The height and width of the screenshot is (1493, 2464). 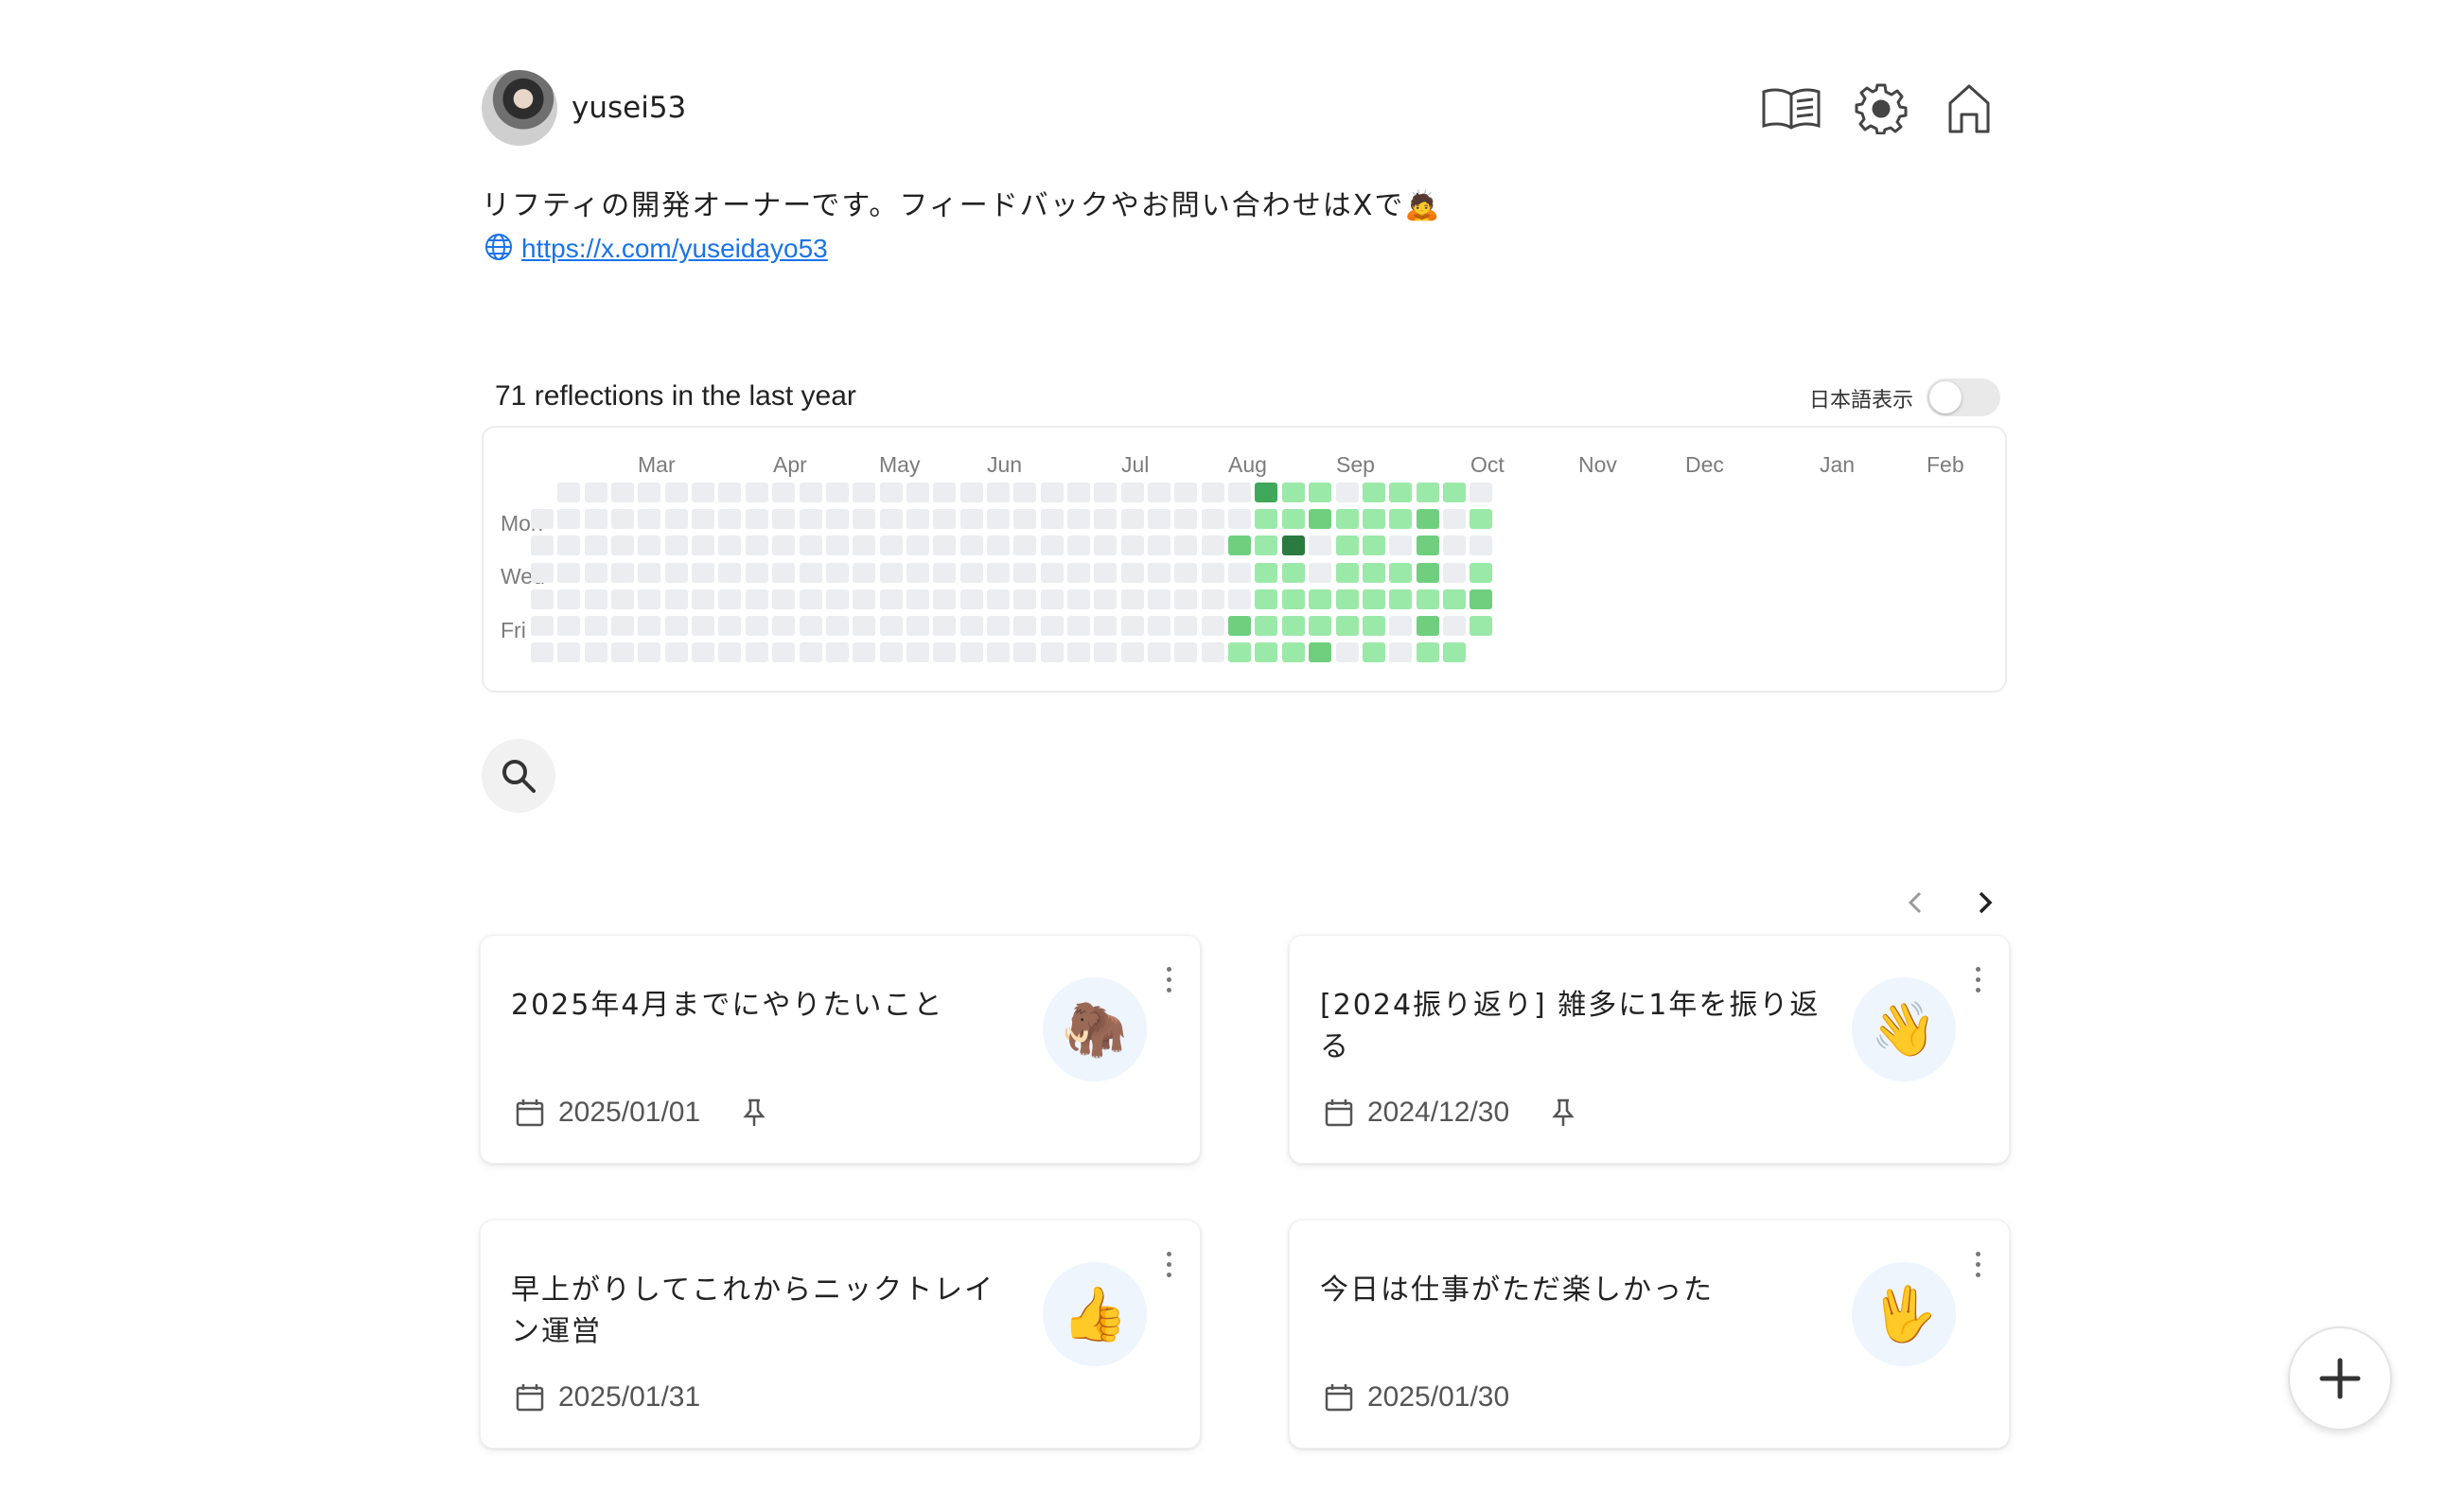 I want to click on add-reflection-button, so click(x=2340, y=1378).